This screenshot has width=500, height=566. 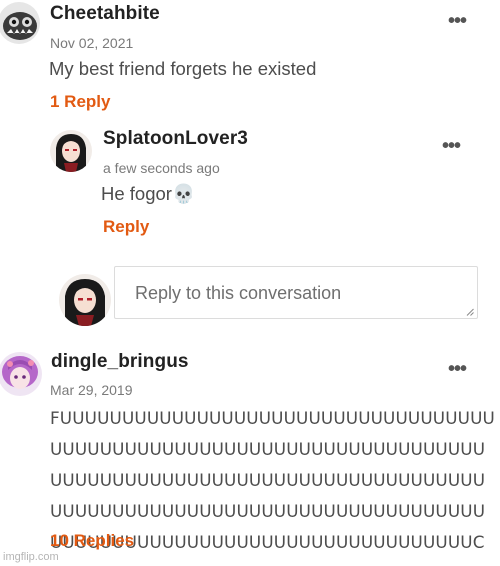 What do you see at coordinates (161, 168) in the screenshot?
I see `reply-timestamp: a few seconds ago` at bounding box center [161, 168].